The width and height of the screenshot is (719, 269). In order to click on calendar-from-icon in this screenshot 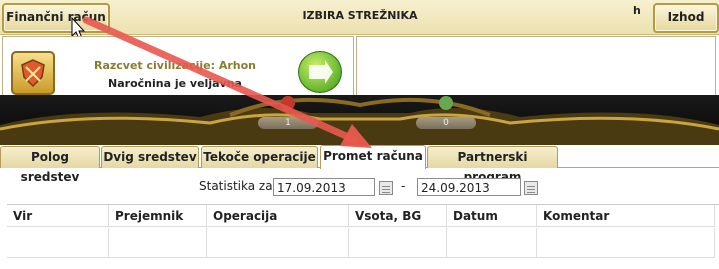, I will do `click(386, 188)`.